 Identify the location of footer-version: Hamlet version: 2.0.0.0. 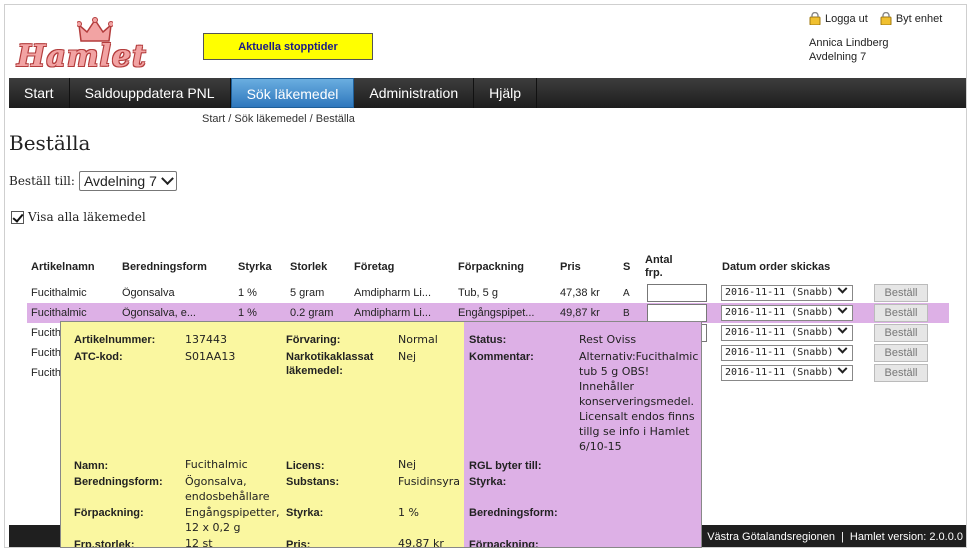
(906, 537).